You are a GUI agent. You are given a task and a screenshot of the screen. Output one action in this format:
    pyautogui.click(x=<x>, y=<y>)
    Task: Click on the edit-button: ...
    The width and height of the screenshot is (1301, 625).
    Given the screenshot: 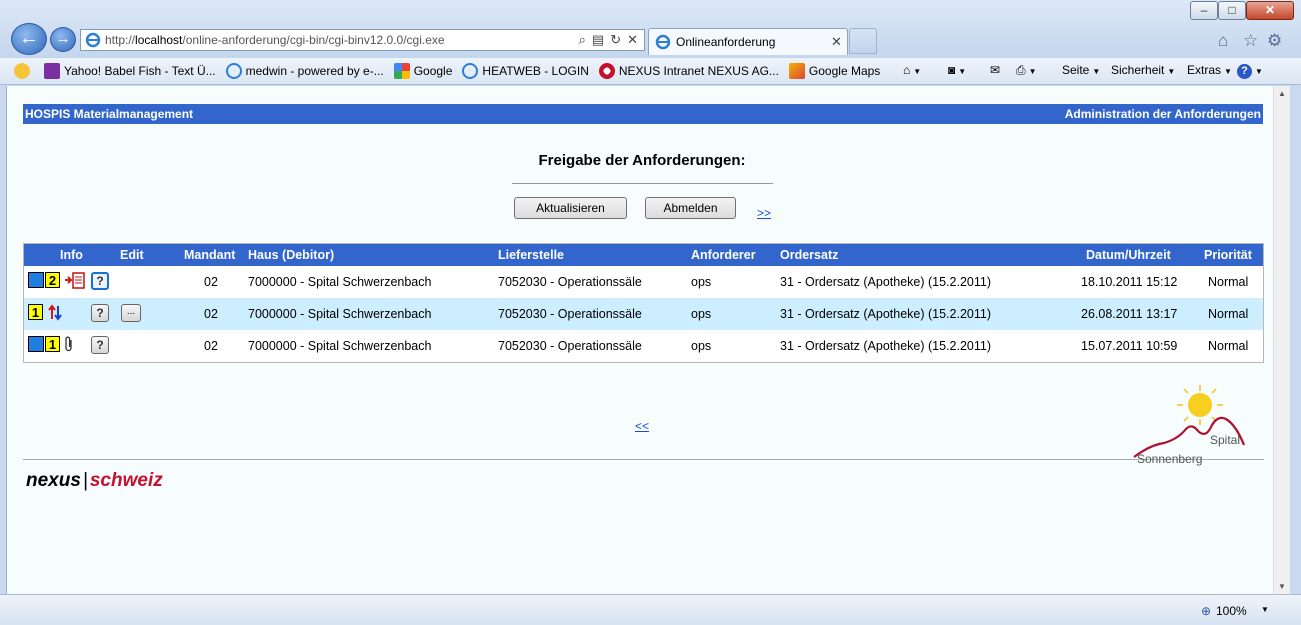 What is the action you would take?
    pyautogui.click(x=131, y=313)
    